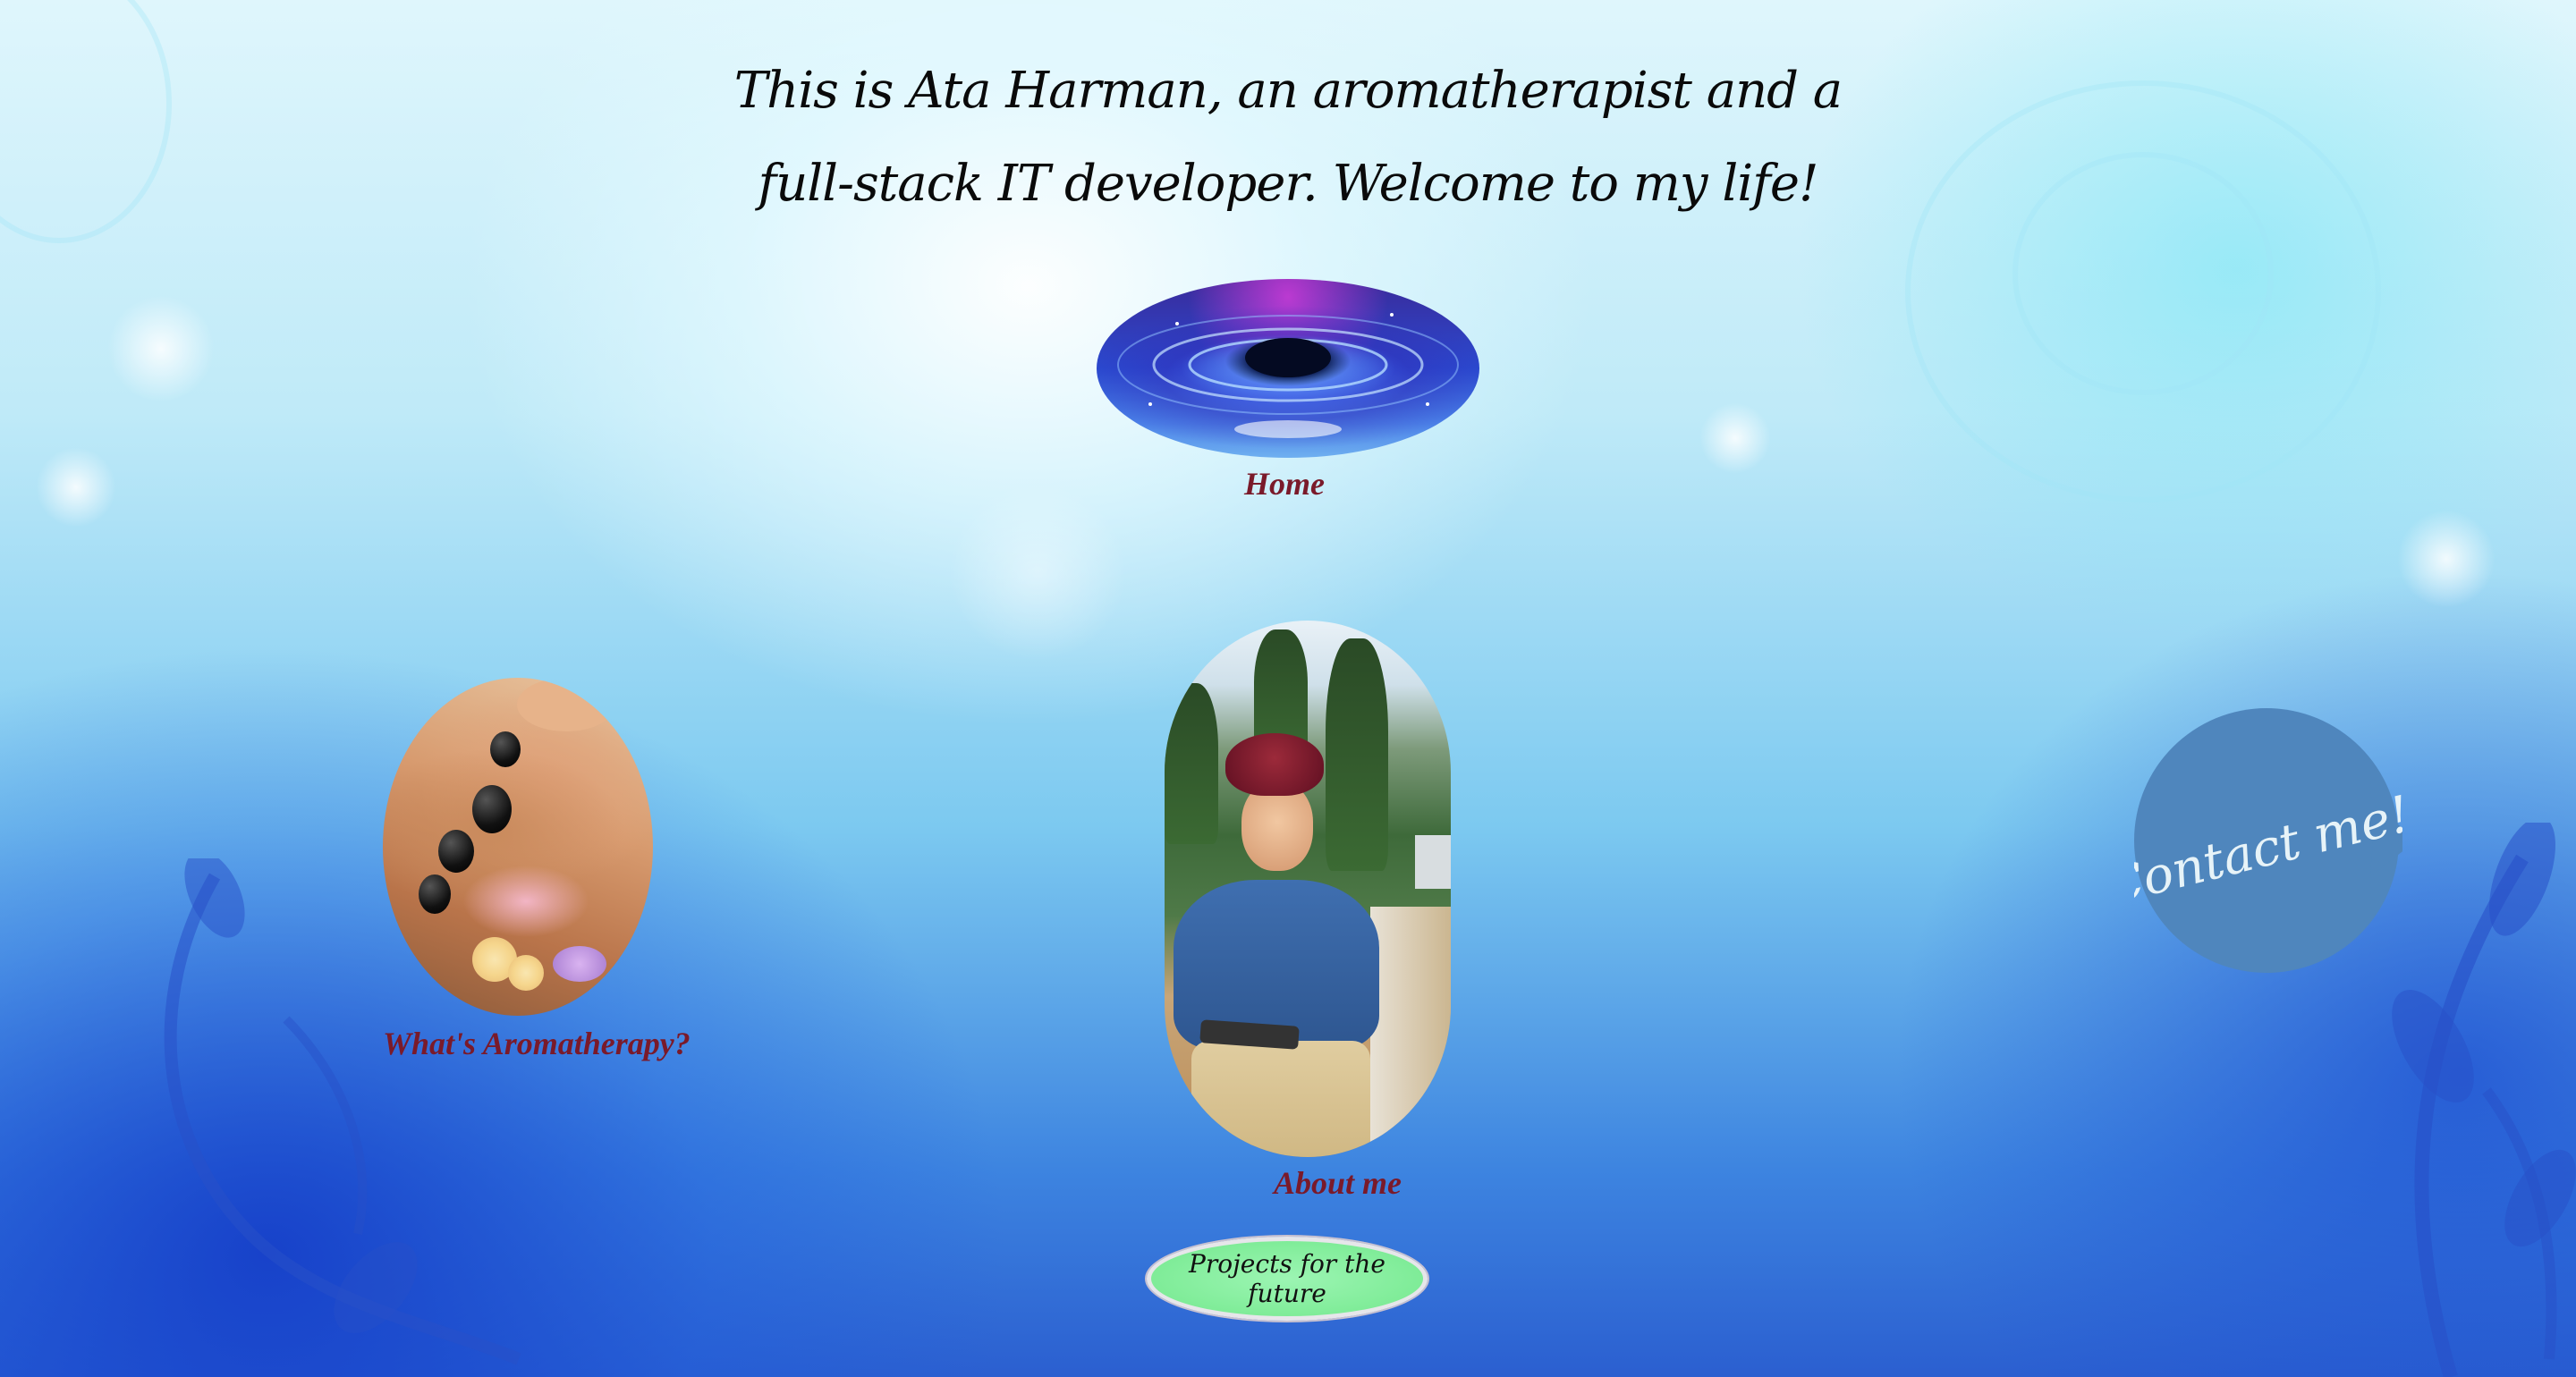 This screenshot has width=2576, height=1377. What do you see at coordinates (1274, 764) in the screenshot?
I see `person-hat` at bounding box center [1274, 764].